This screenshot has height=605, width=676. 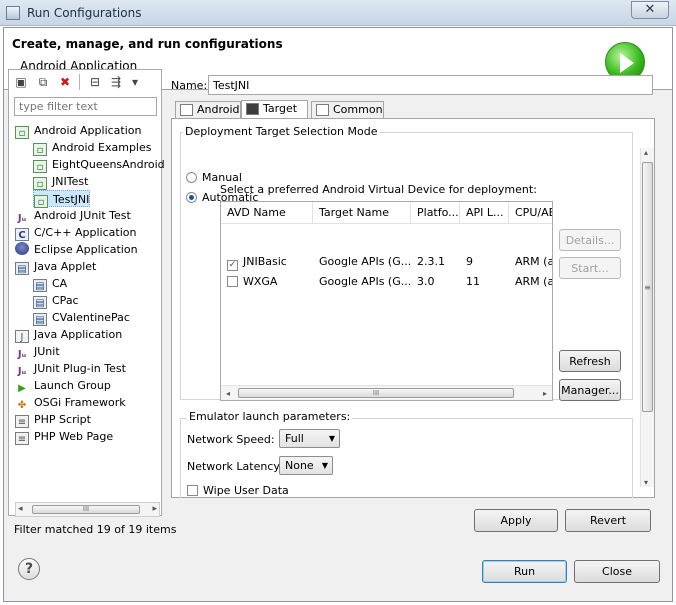 I want to click on tree-item-label: OSGi Framework, so click(x=80, y=402).